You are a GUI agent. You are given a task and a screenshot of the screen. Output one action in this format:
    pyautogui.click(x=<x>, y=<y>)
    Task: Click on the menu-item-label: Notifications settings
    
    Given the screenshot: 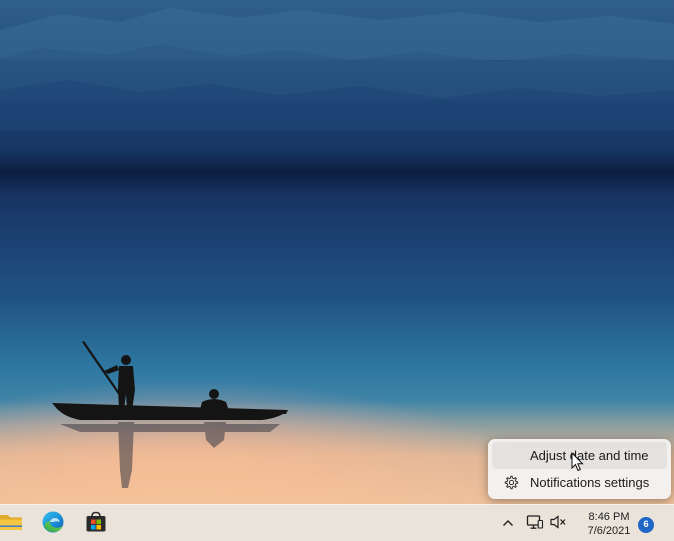 What is the action you would take?
    pyautogui.click(x=590, y=482)
    